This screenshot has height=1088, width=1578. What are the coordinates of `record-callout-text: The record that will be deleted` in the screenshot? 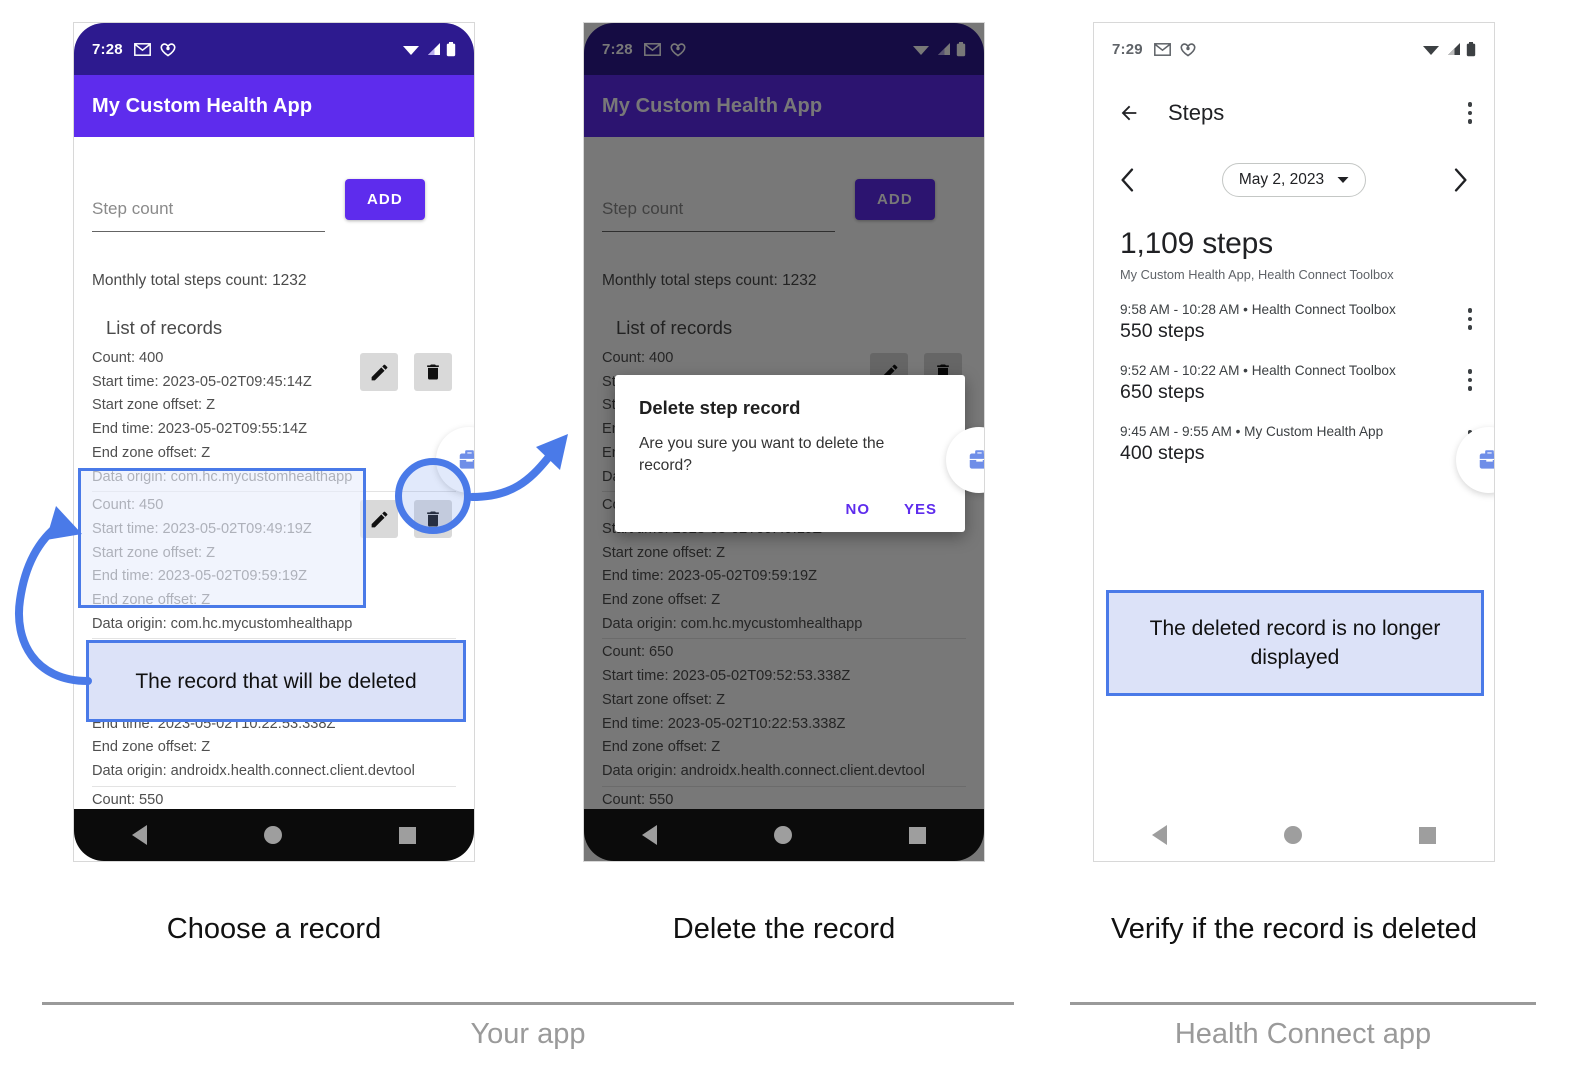 It's located at (276, 681).